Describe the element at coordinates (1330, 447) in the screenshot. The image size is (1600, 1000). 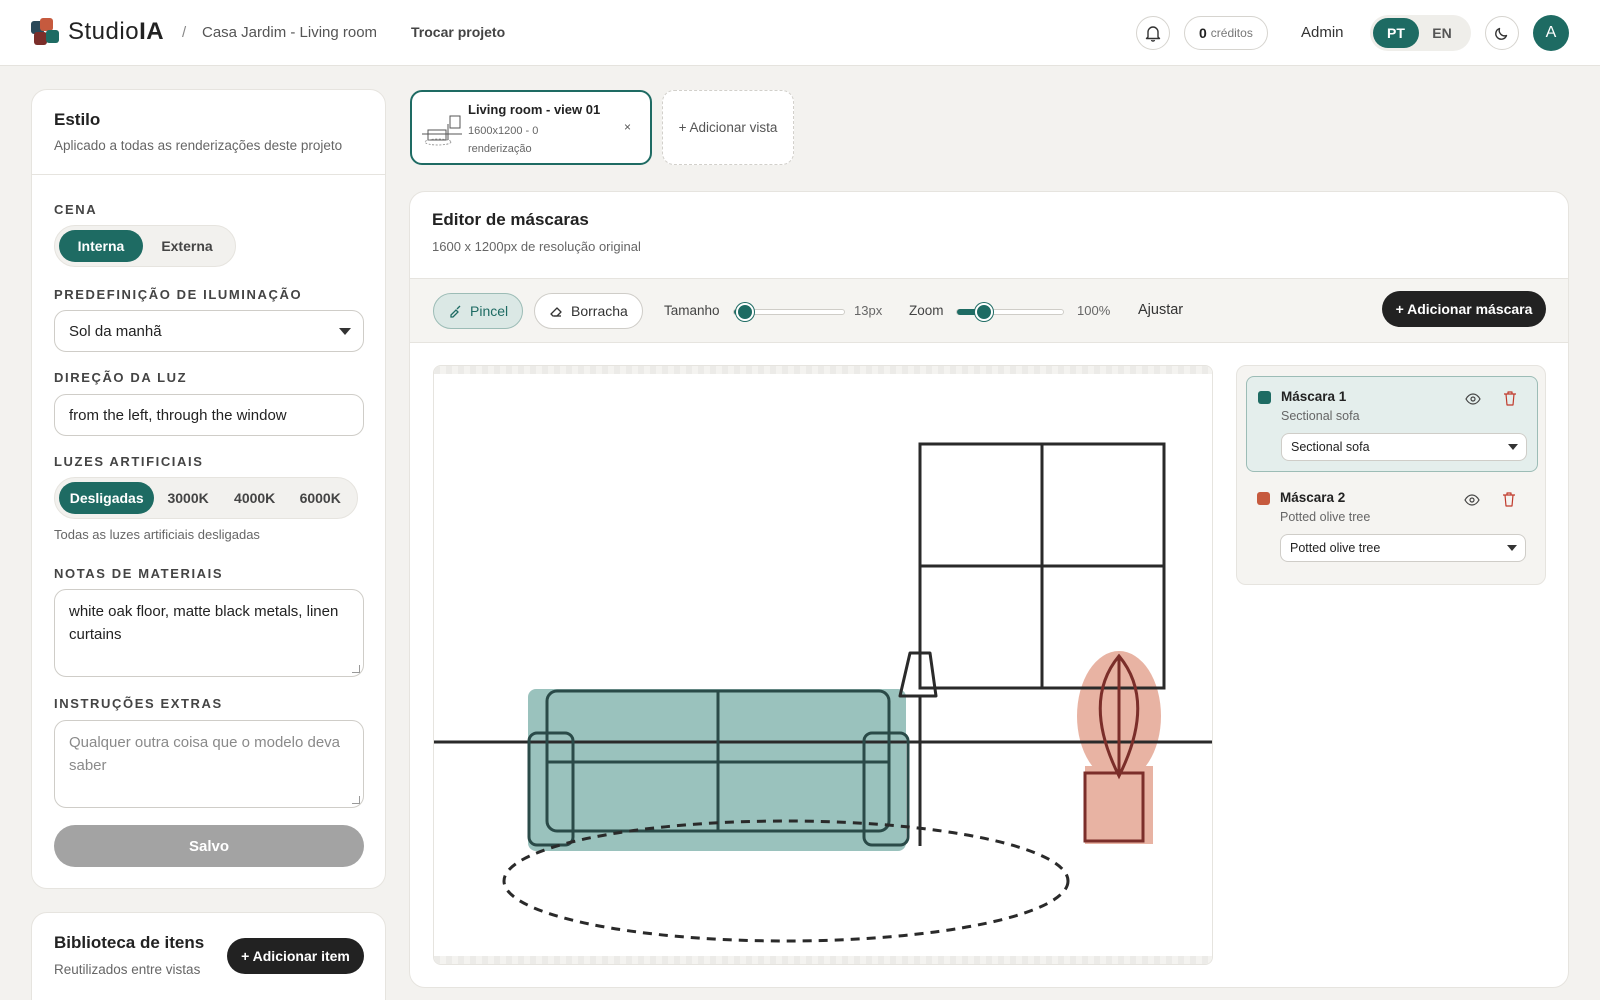
I see `mask-object-value: Sectional sofa` at that location.